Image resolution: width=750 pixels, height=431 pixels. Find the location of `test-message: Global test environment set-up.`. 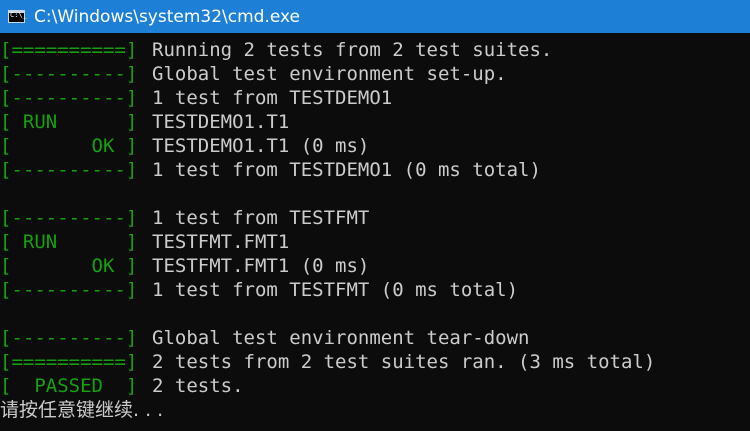

test-message: Global test environment set-up. is located at coordinates (329, 74).